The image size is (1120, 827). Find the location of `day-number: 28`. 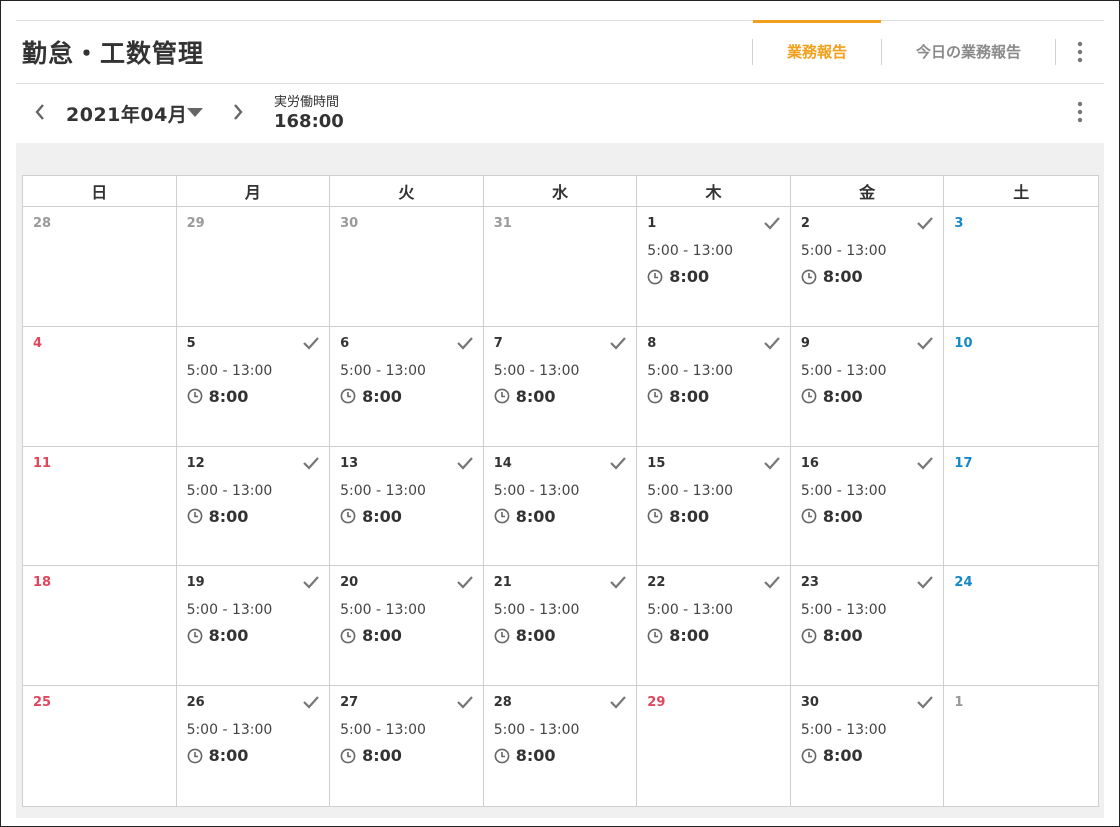

day-number: 28 is located at coordinates (502, 703).